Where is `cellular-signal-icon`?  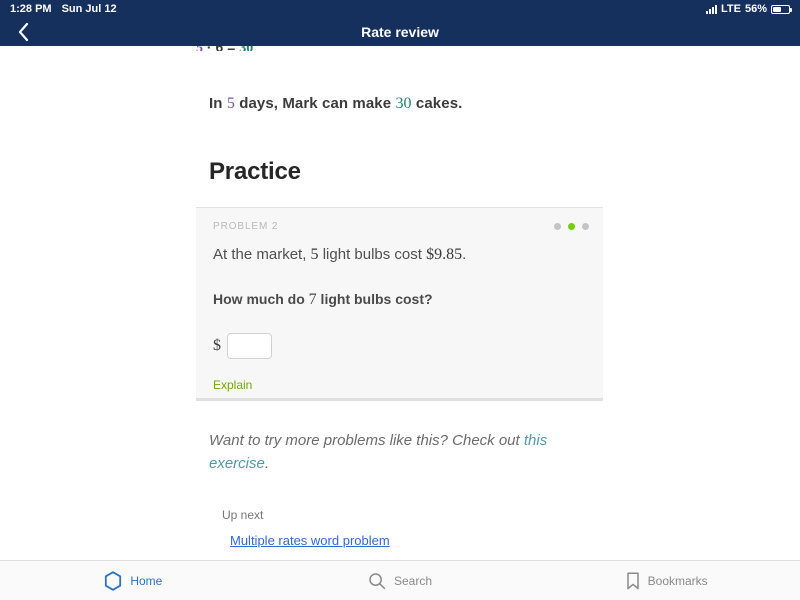 cellular-signal-icon is located at coordinates (711, 9).